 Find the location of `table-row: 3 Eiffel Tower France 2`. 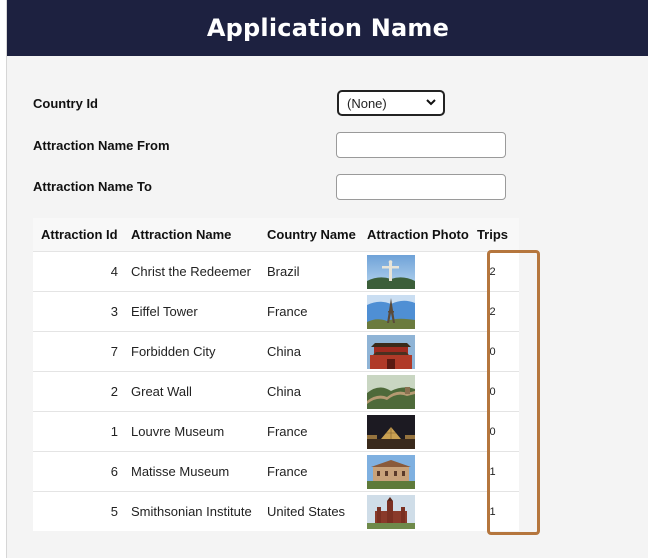

table-row: 3 Eiffel Tower France 2 is located at coordinates (276, 311).